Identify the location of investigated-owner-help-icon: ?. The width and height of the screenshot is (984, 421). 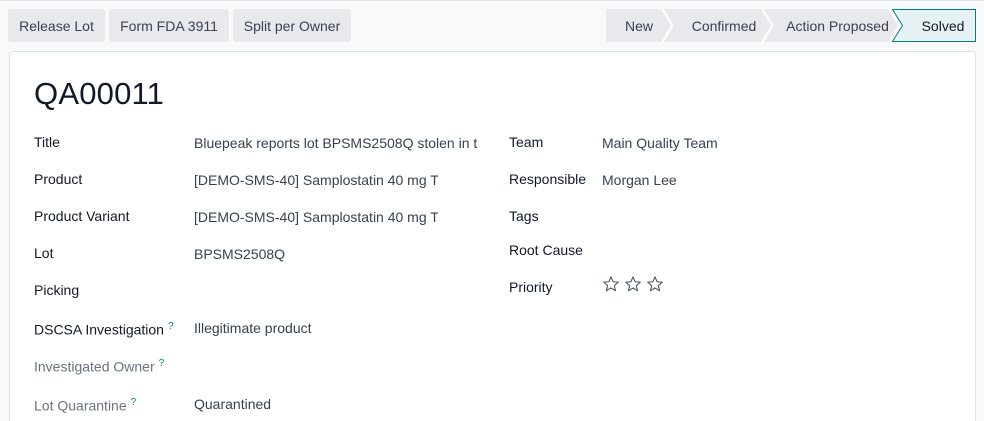
(162, 363).